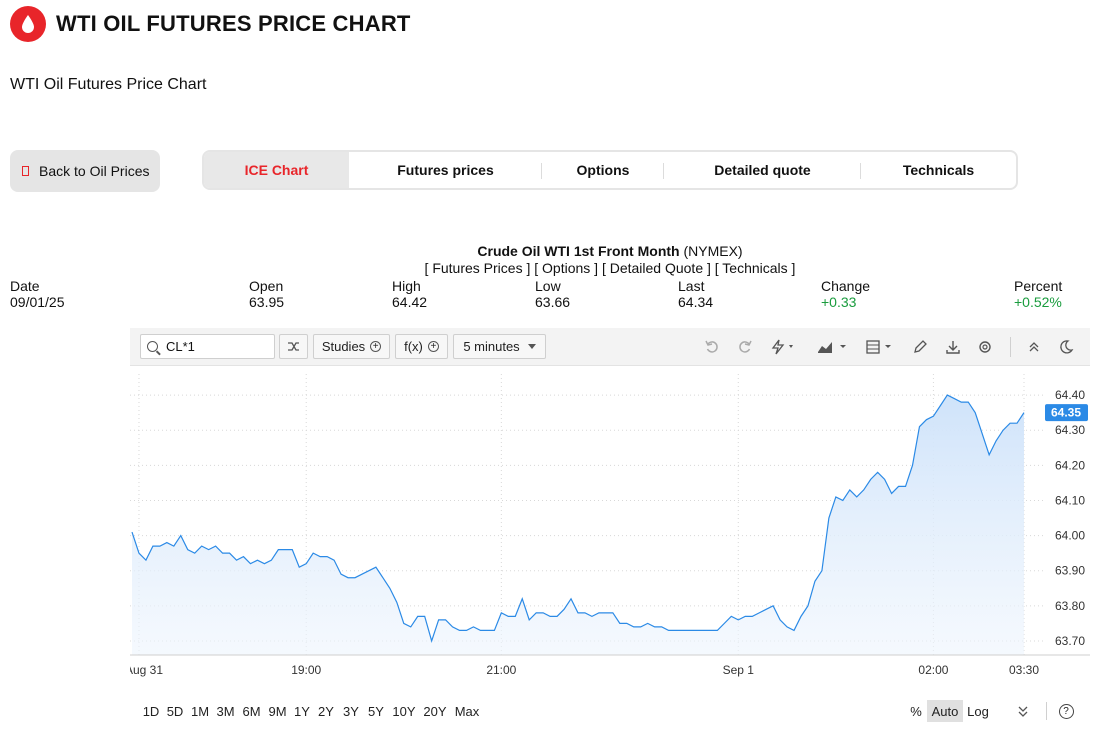  I want to click on range-button-5y: 5Y, so click(376, 711).